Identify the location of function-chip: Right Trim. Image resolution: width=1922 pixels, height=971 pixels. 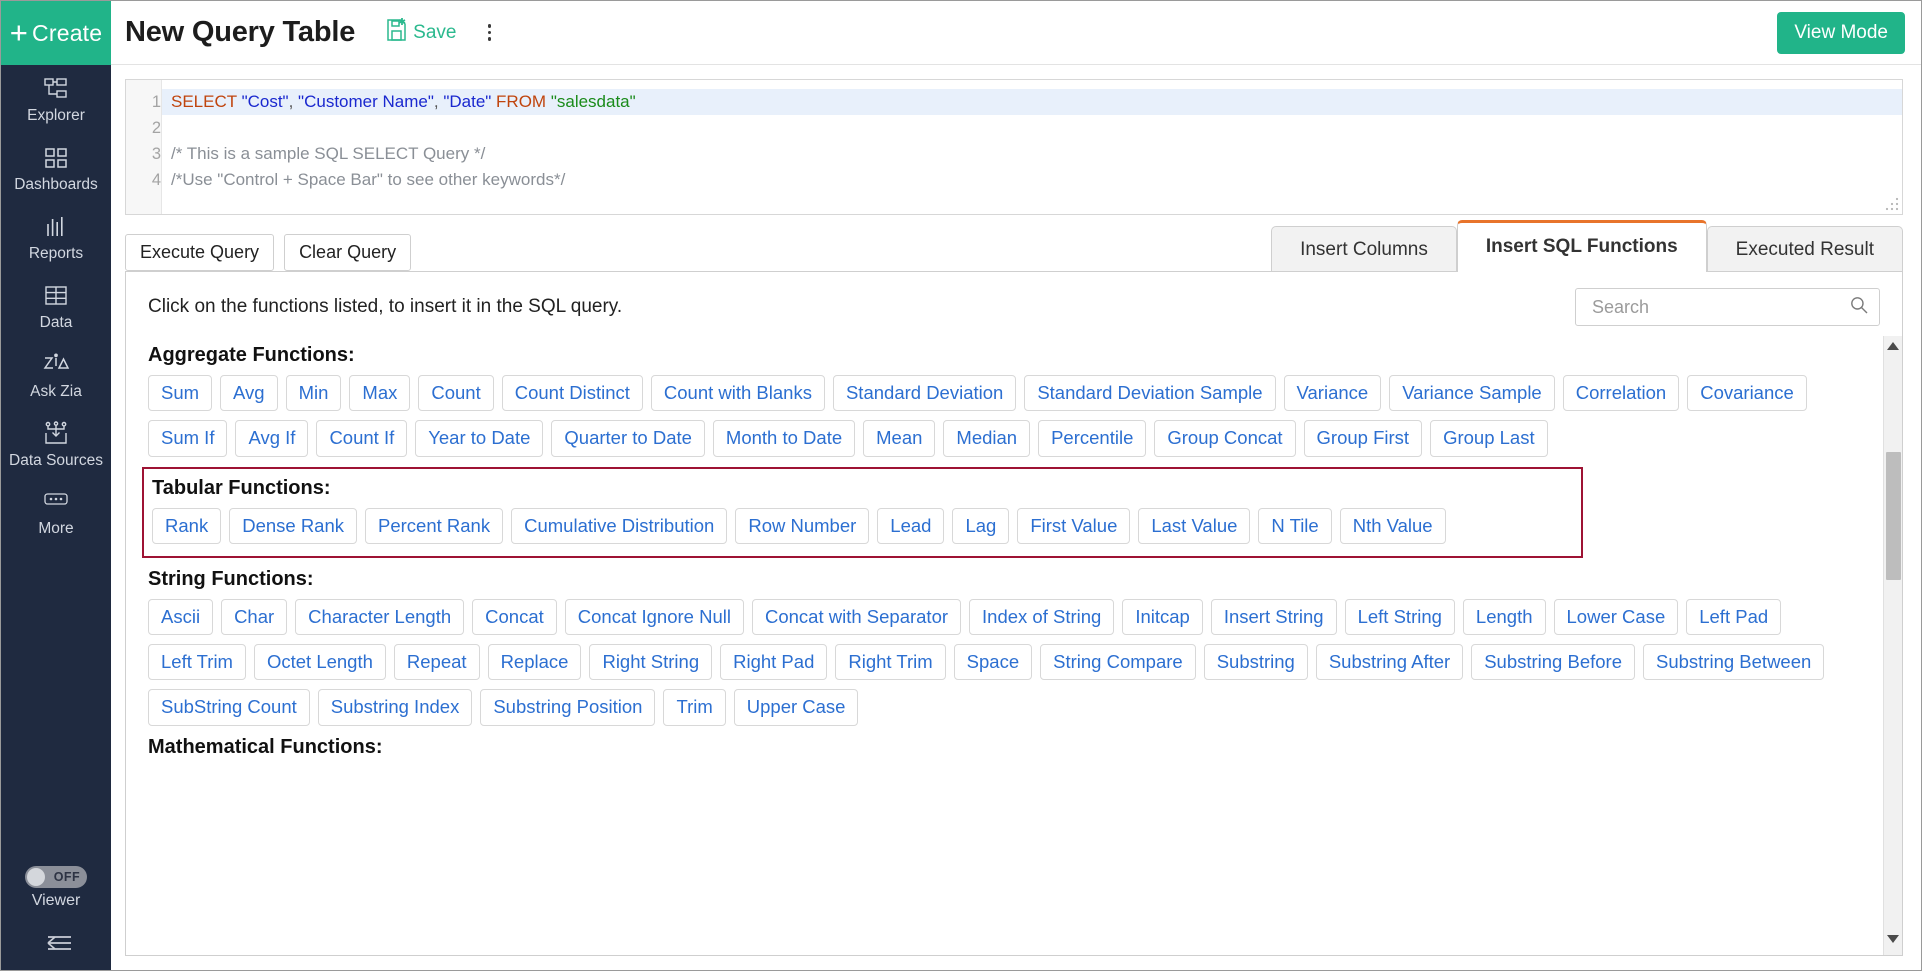
(890, 662).